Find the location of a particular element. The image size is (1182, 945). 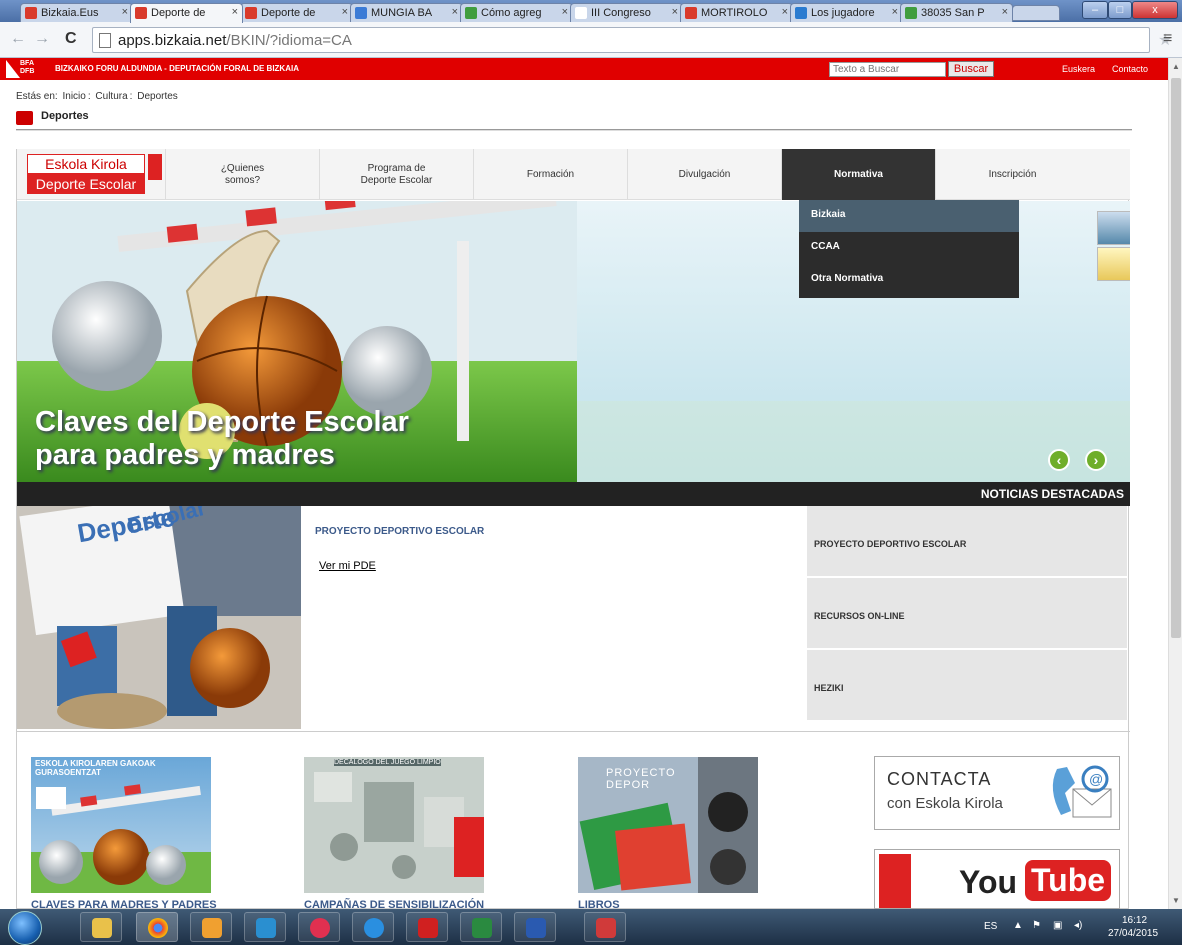

breadcrumb-item-inicio: Inicio is located at coordinates (73, 96).